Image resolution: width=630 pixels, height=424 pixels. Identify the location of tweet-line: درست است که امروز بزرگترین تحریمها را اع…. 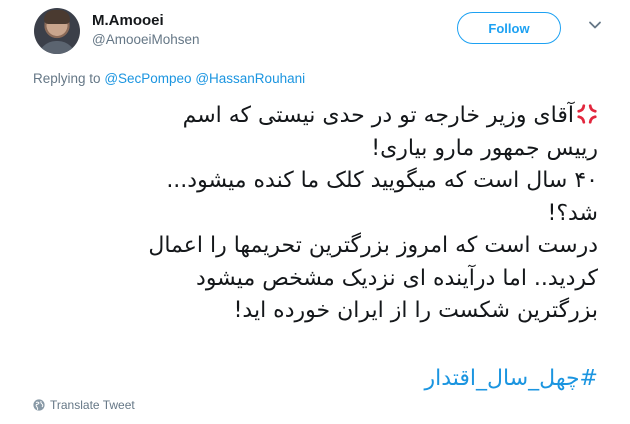
(373, 245).